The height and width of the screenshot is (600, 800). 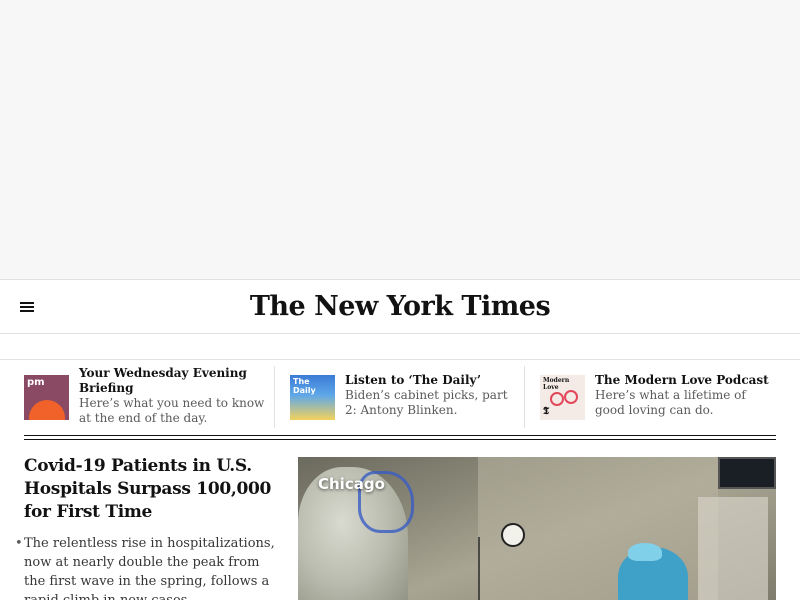 I want to click on modern-love-thumbnail: Modern Love 𝕿, so click(x=562, y=397).